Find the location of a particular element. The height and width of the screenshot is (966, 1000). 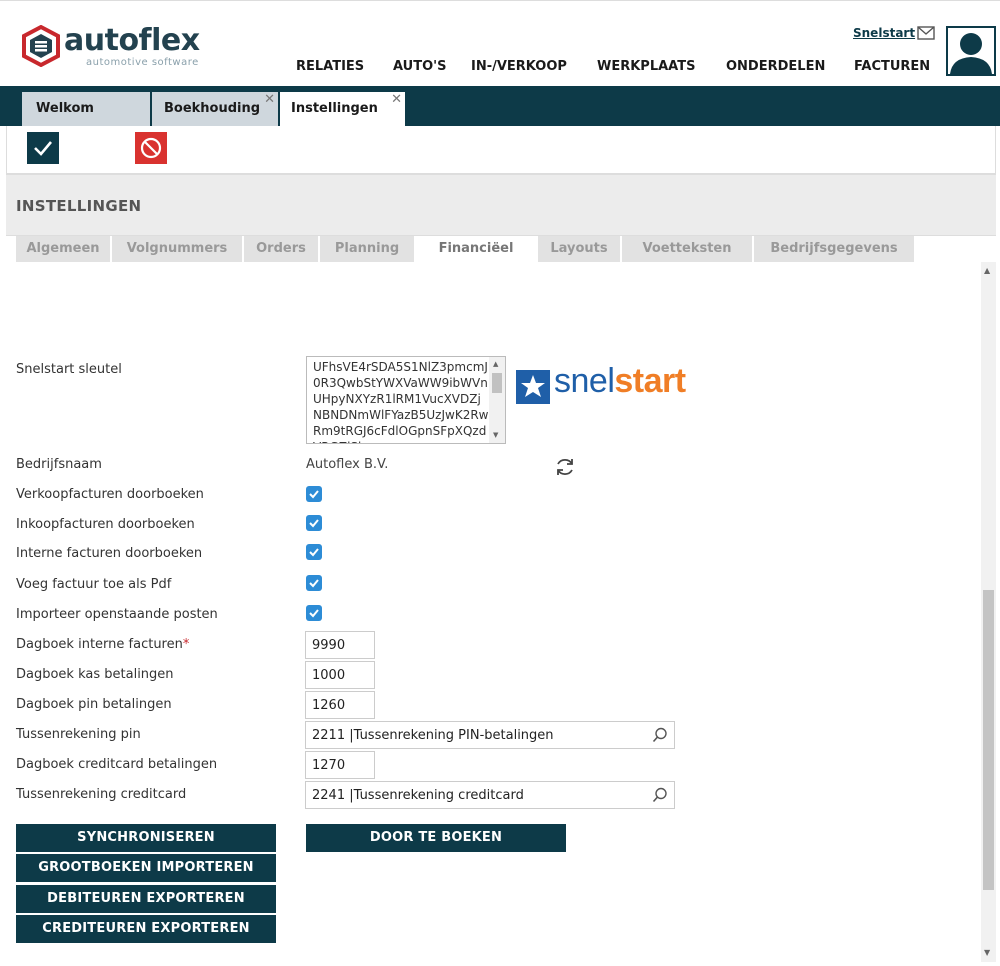

company-label: Bedrijfsnaam is located at coordinates (59, 464).